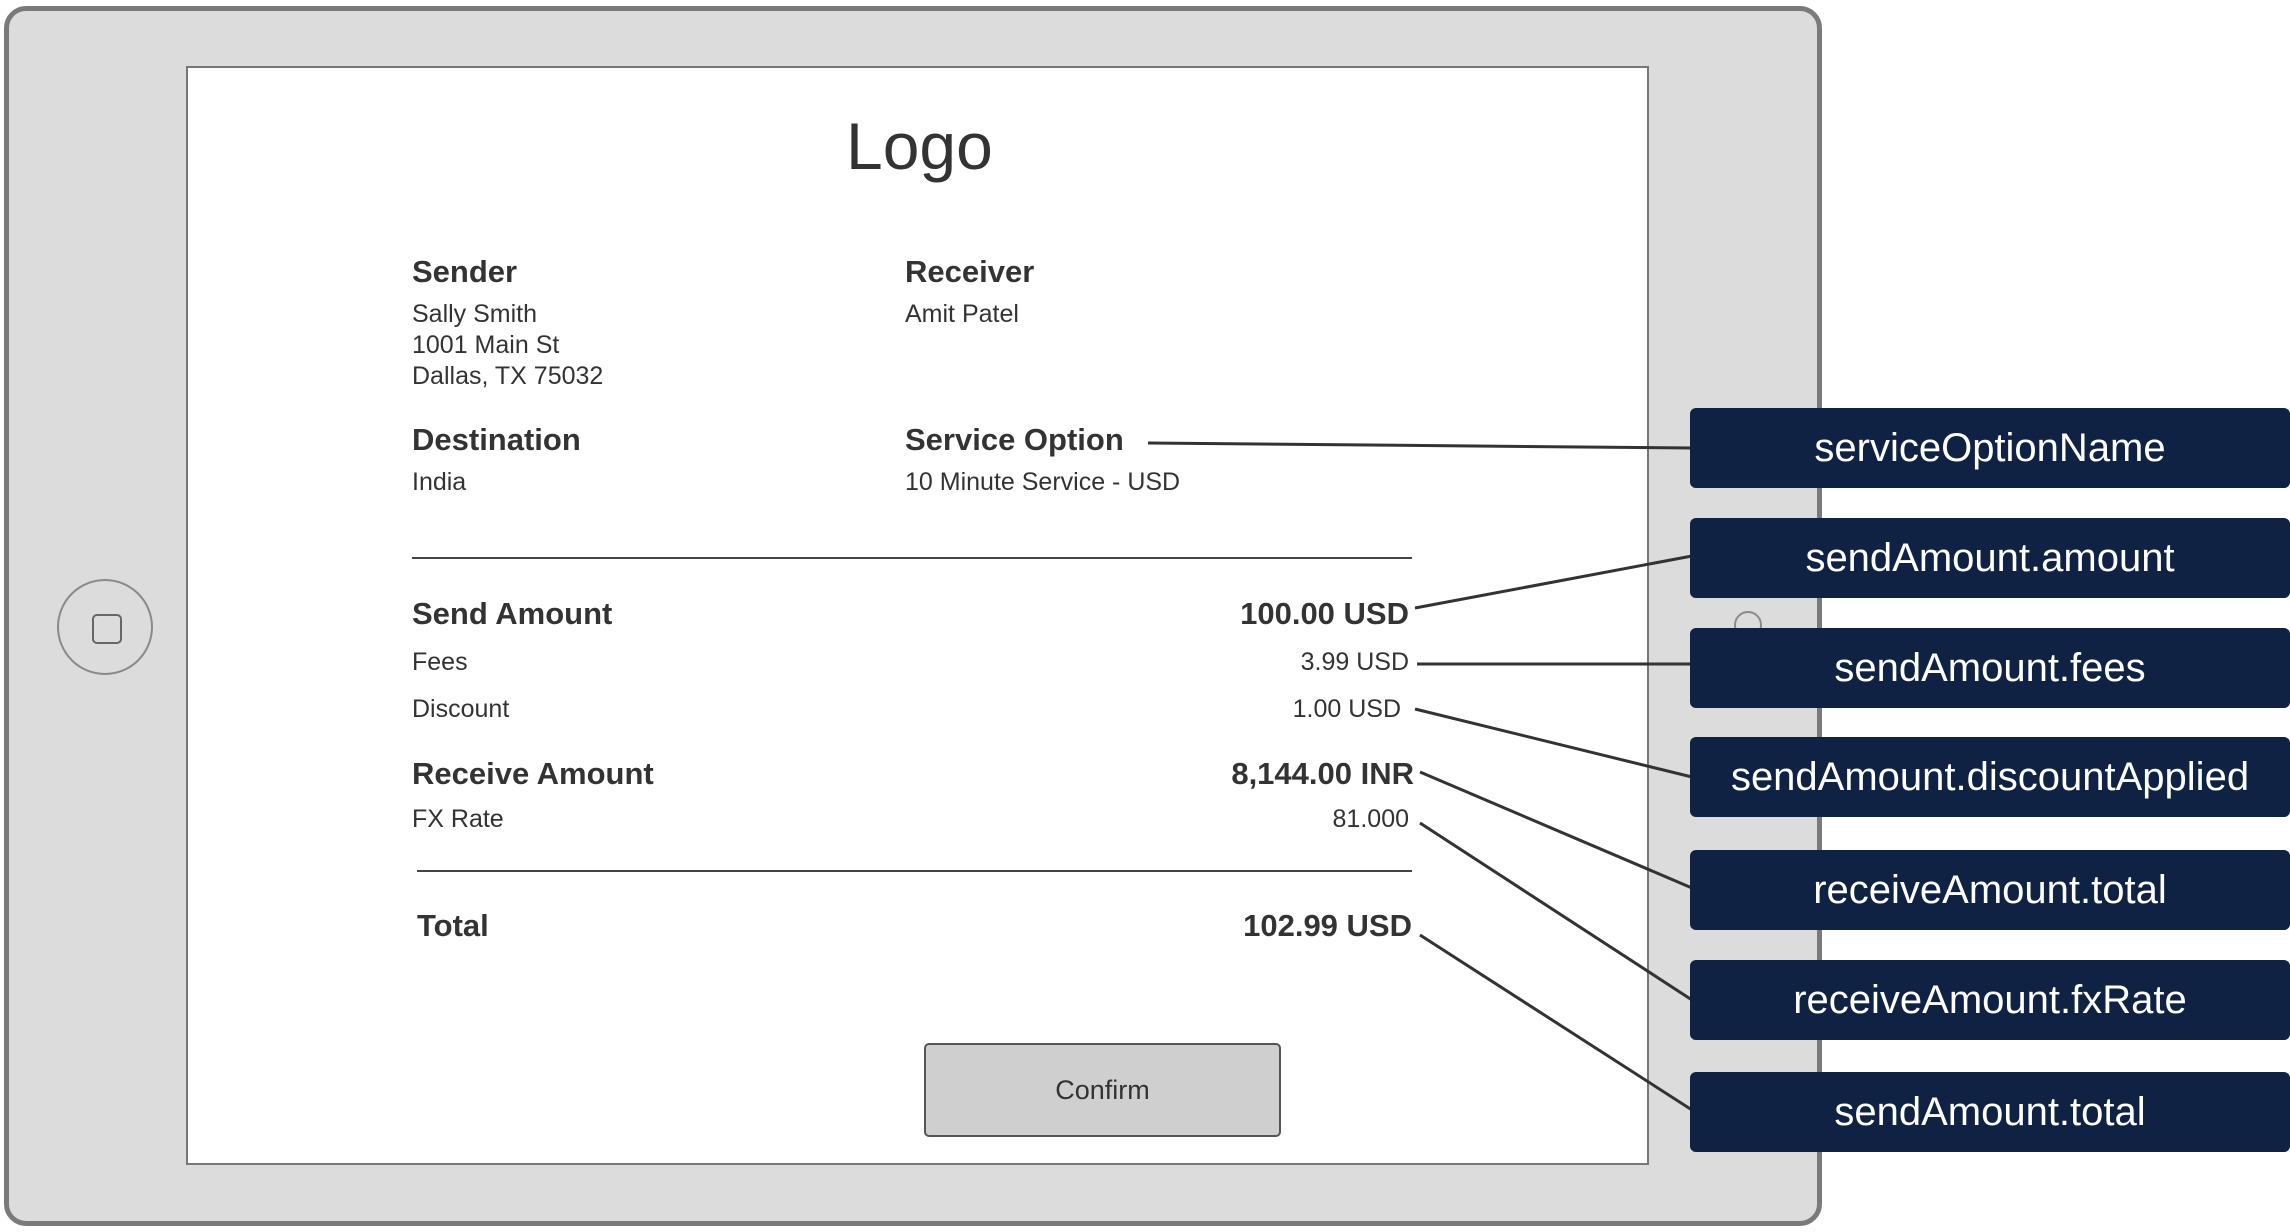  What do you see at coordinates (496, 439) in the screenshot?
I see `destination-label: Destination` at bounding box center [496, 439].